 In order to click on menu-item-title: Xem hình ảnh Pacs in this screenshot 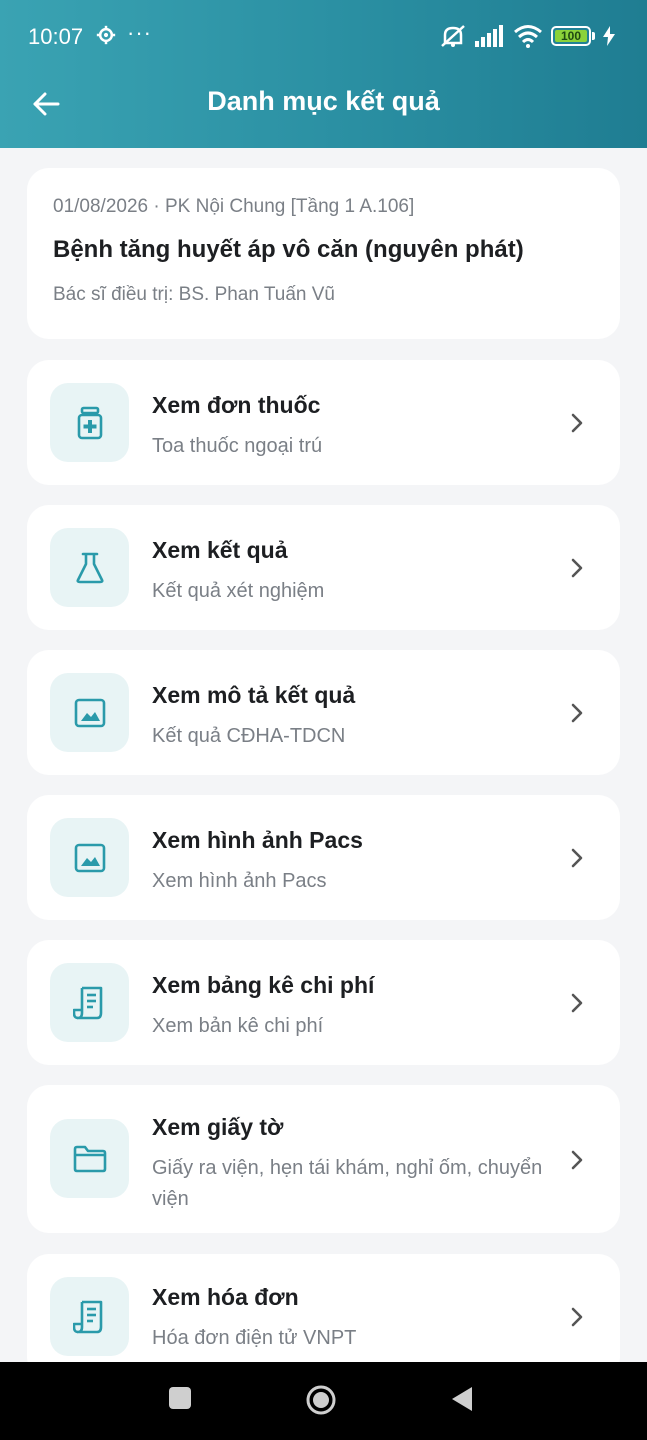, I will do `click(257, 840)`.